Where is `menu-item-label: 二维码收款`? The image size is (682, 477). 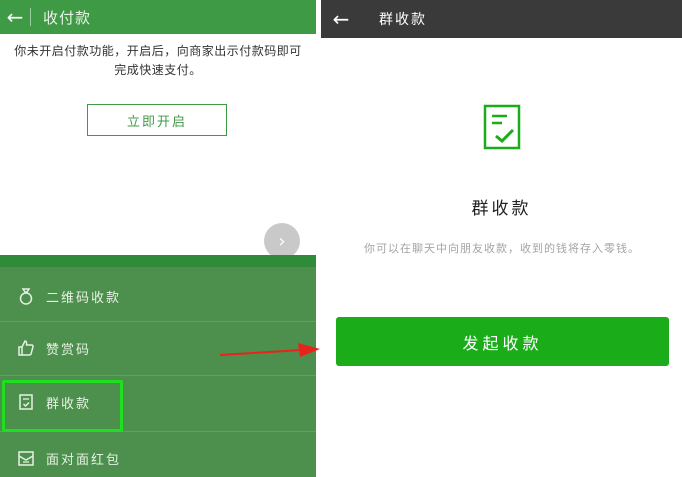
menu-item-label: 二维码收款 is located at coordinates (84, 298).